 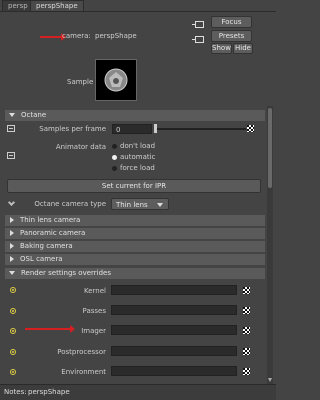 What do you see at coordinates (174, 351) in the screenshot?
I see `postprocessor-field` at bounding box center [174, 351].